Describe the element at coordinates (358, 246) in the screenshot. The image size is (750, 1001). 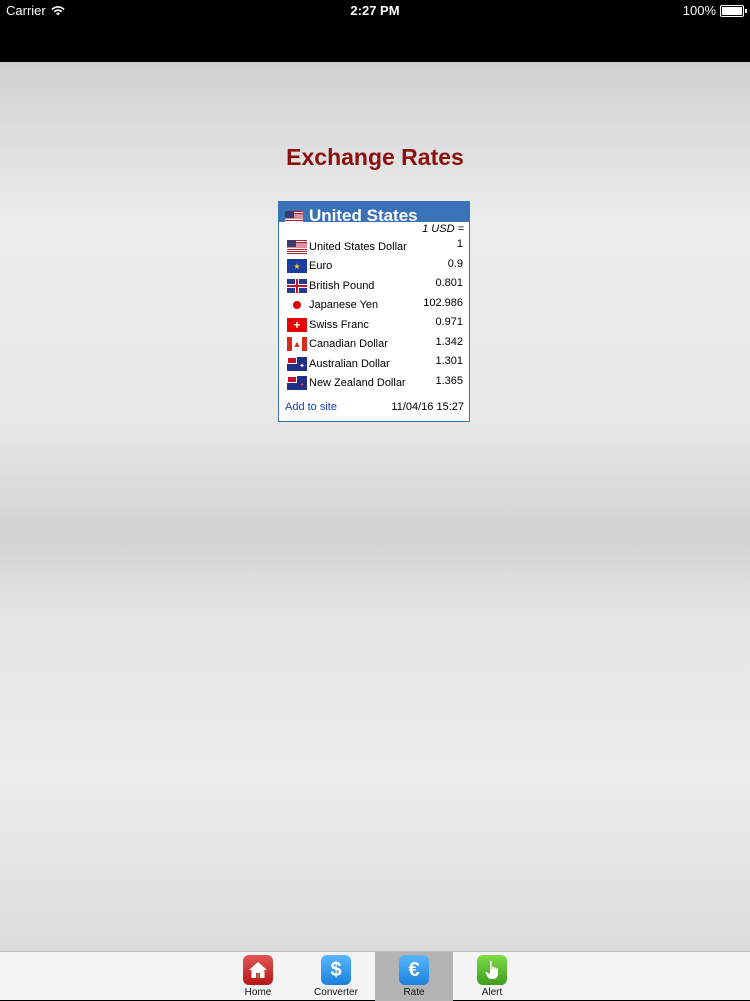
I see `currency-name: United States Dollar` at that location.